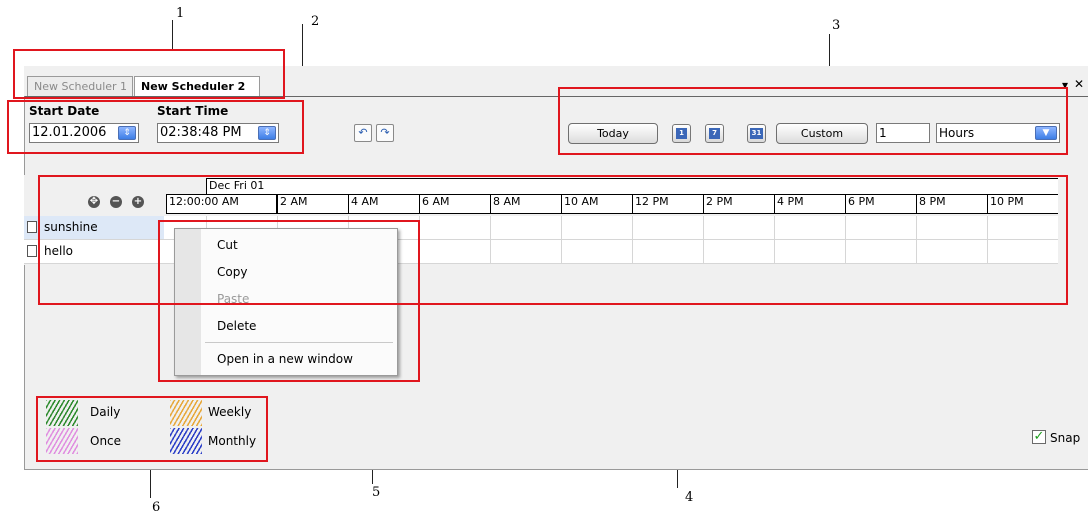 The image size is (1088, 521). Describe the element at coordinates (58, 251) in the screenshot. I see `row-label-text: hello` at that location.